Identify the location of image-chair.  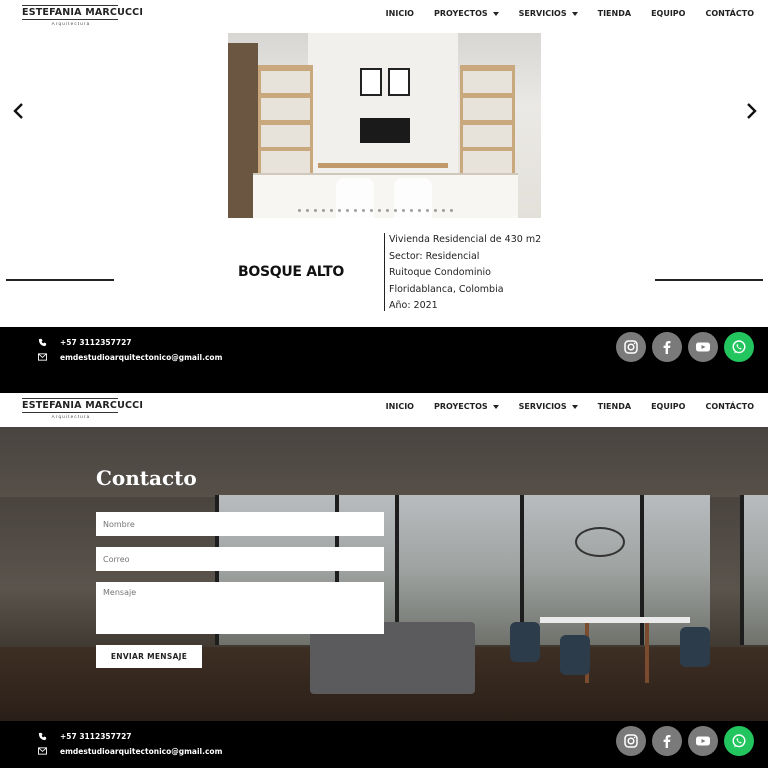
(355, 198).